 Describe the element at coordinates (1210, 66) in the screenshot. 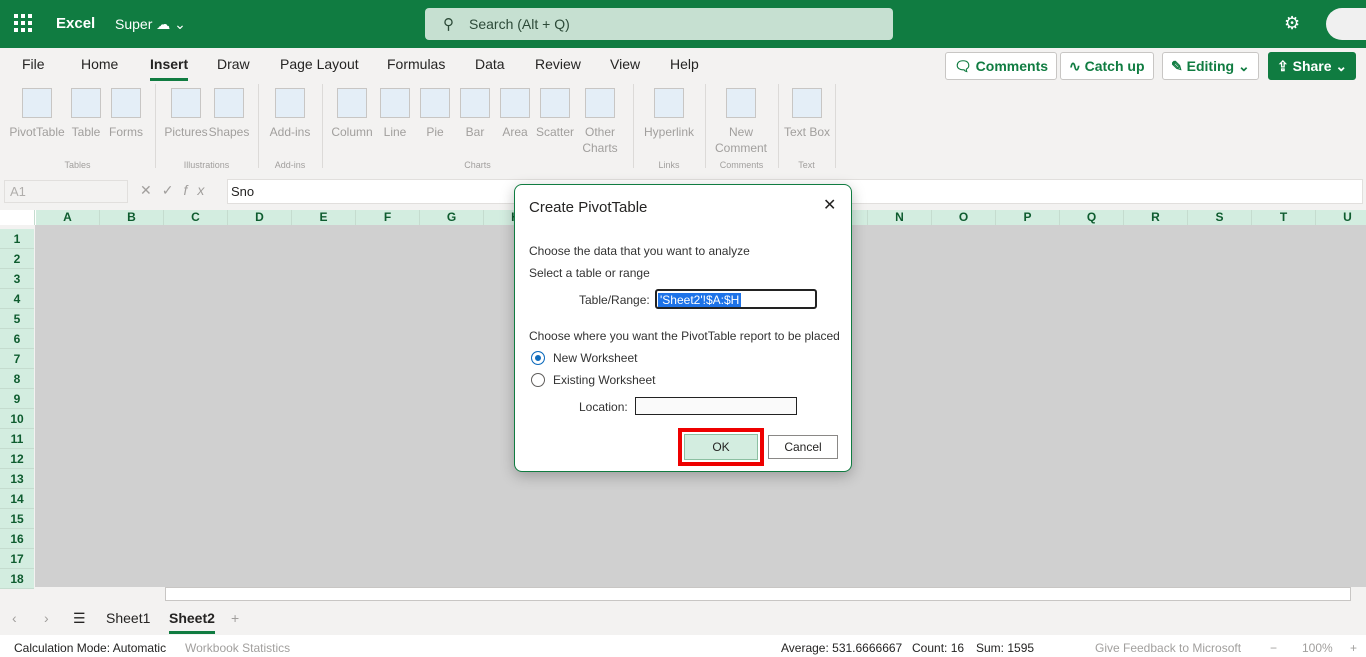

I see `editing-button: ✎ Editing ⌄` at that location.